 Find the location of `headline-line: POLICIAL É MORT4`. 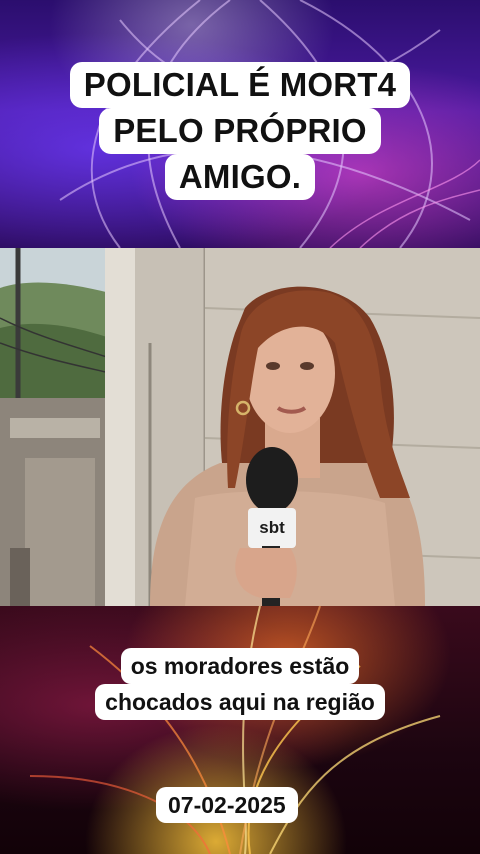

headline-line: POLICIAL É MORT4 is located at coordinates (240, 85).